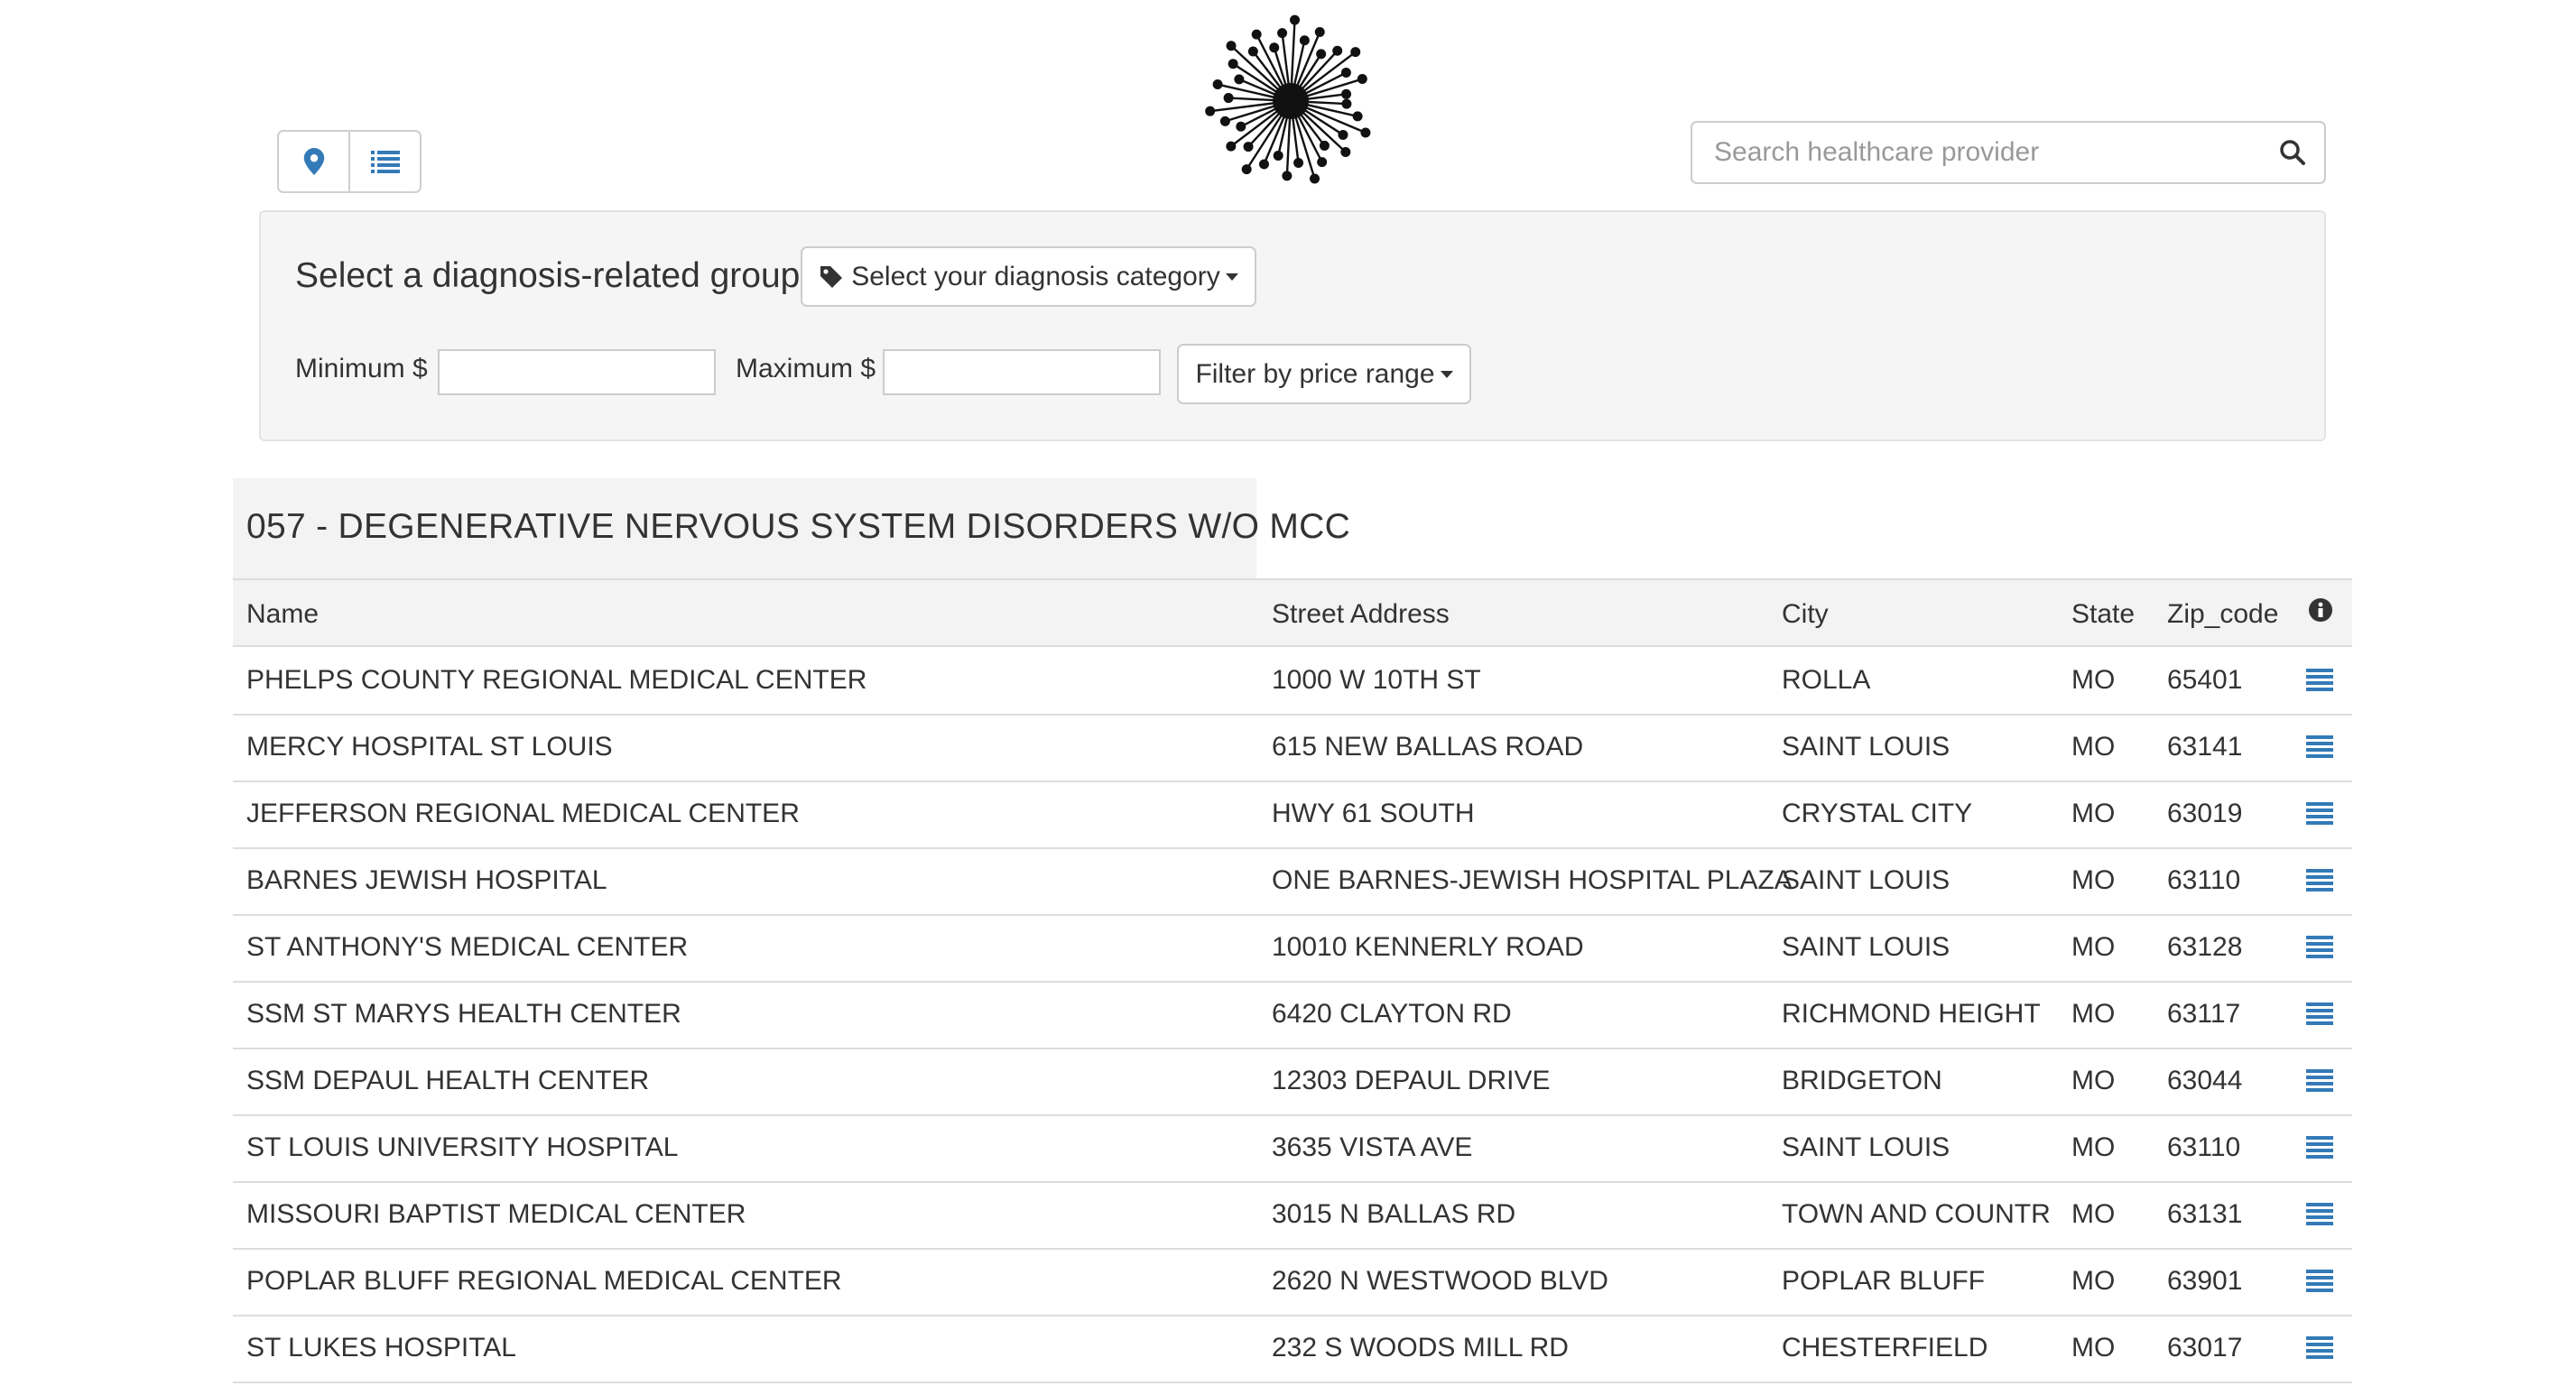  I want to click on cell-zip: 63019, so click(2205, 813).